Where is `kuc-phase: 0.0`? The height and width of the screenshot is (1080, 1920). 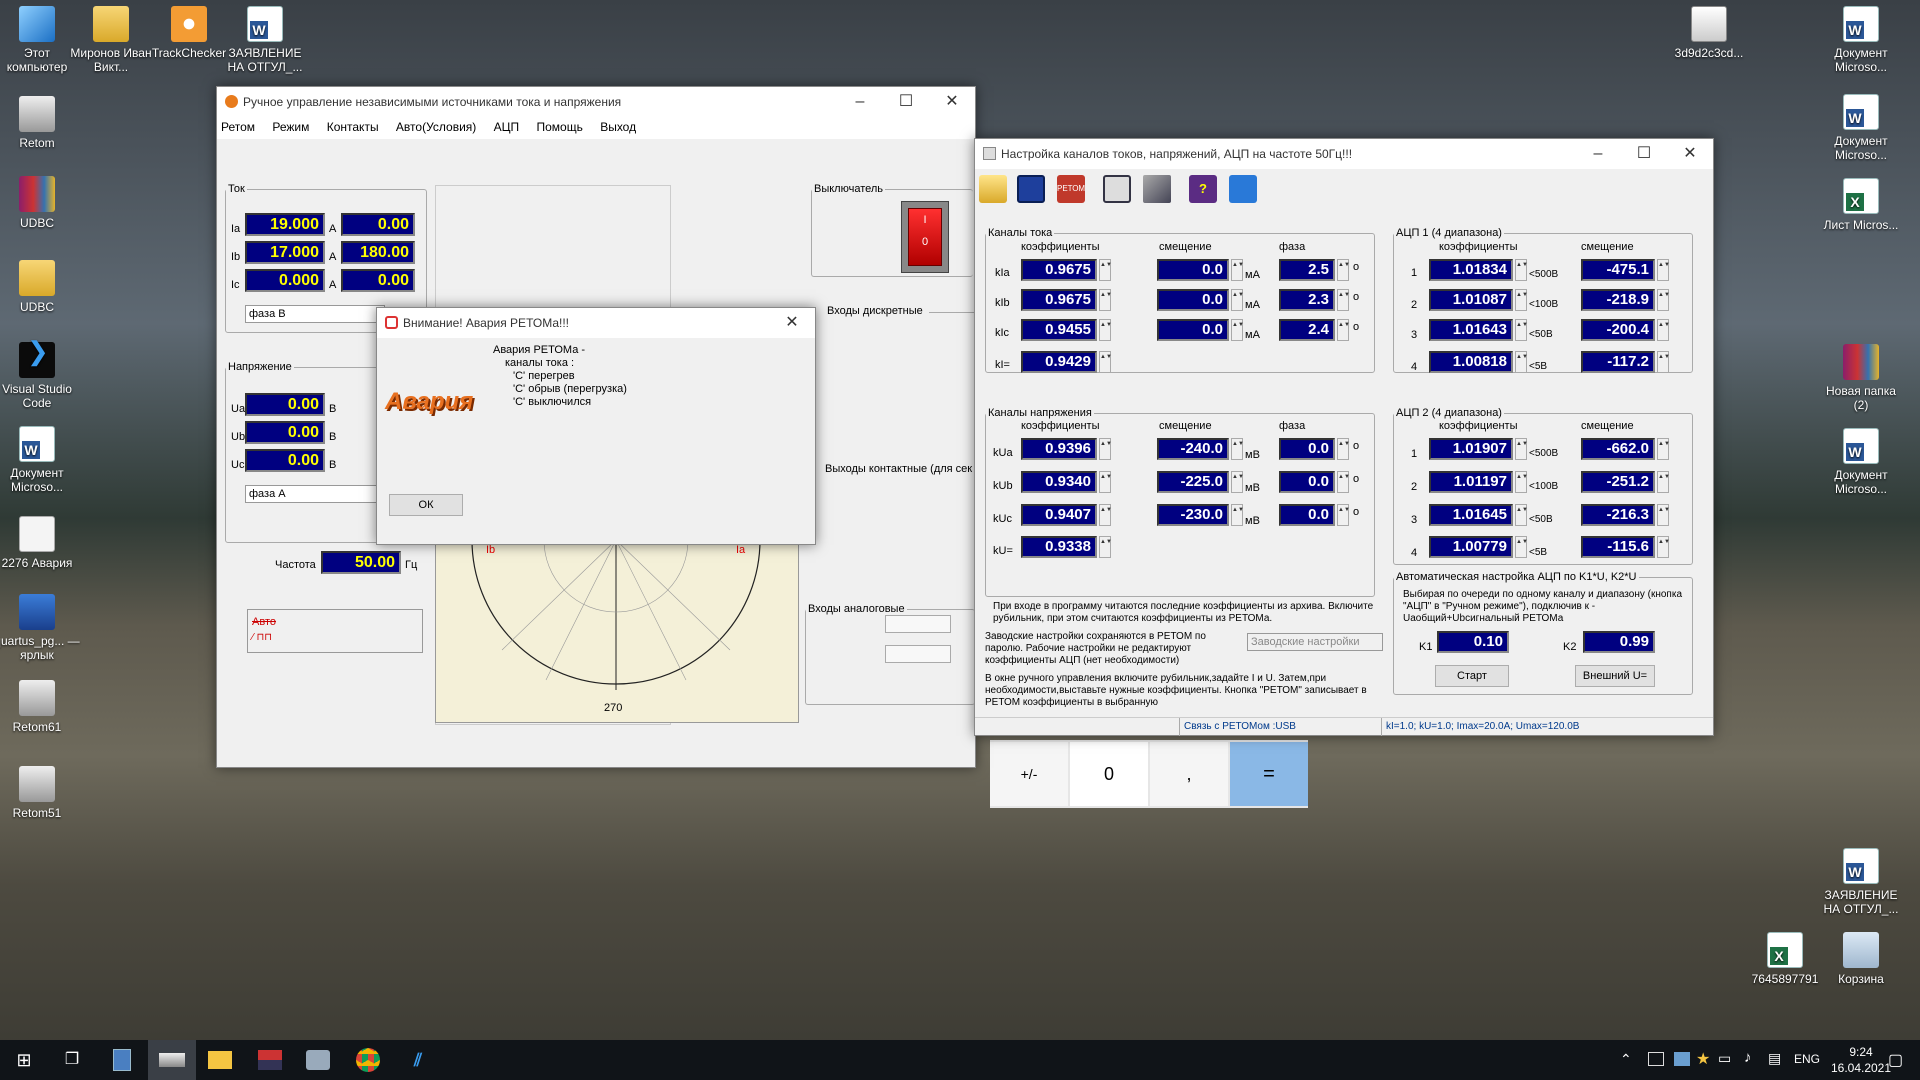 kuc-phase: 0.0 is located at coordinates (1307, 515).